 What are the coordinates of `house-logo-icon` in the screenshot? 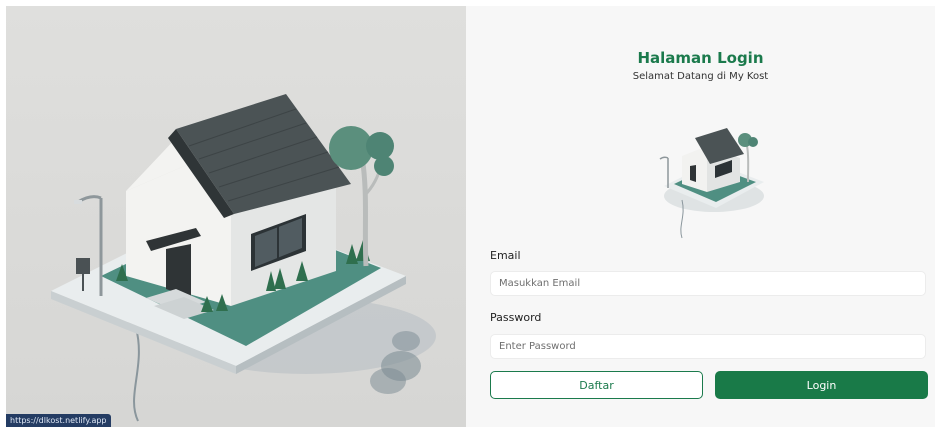 It's located at (714, 180).